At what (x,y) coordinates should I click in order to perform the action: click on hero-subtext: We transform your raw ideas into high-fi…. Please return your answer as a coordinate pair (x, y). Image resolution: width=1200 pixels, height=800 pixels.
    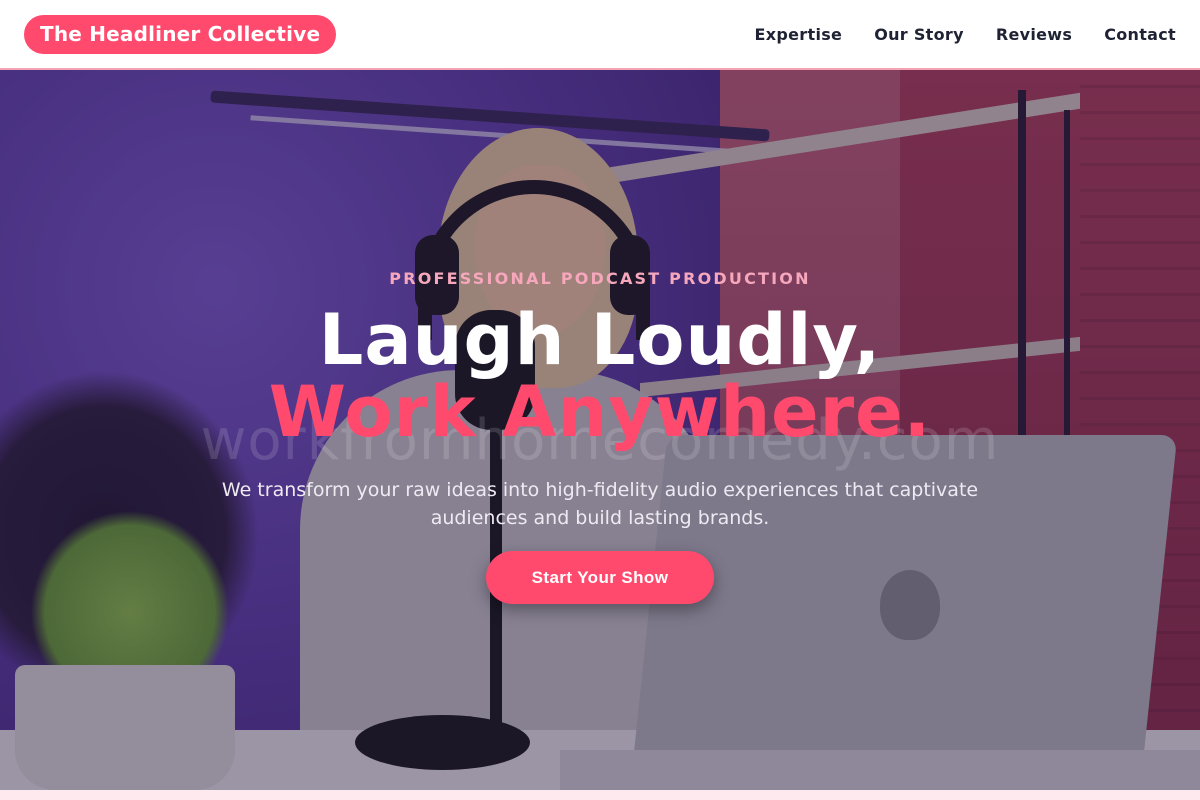
    Looking at the image, I should click on (600, 504).